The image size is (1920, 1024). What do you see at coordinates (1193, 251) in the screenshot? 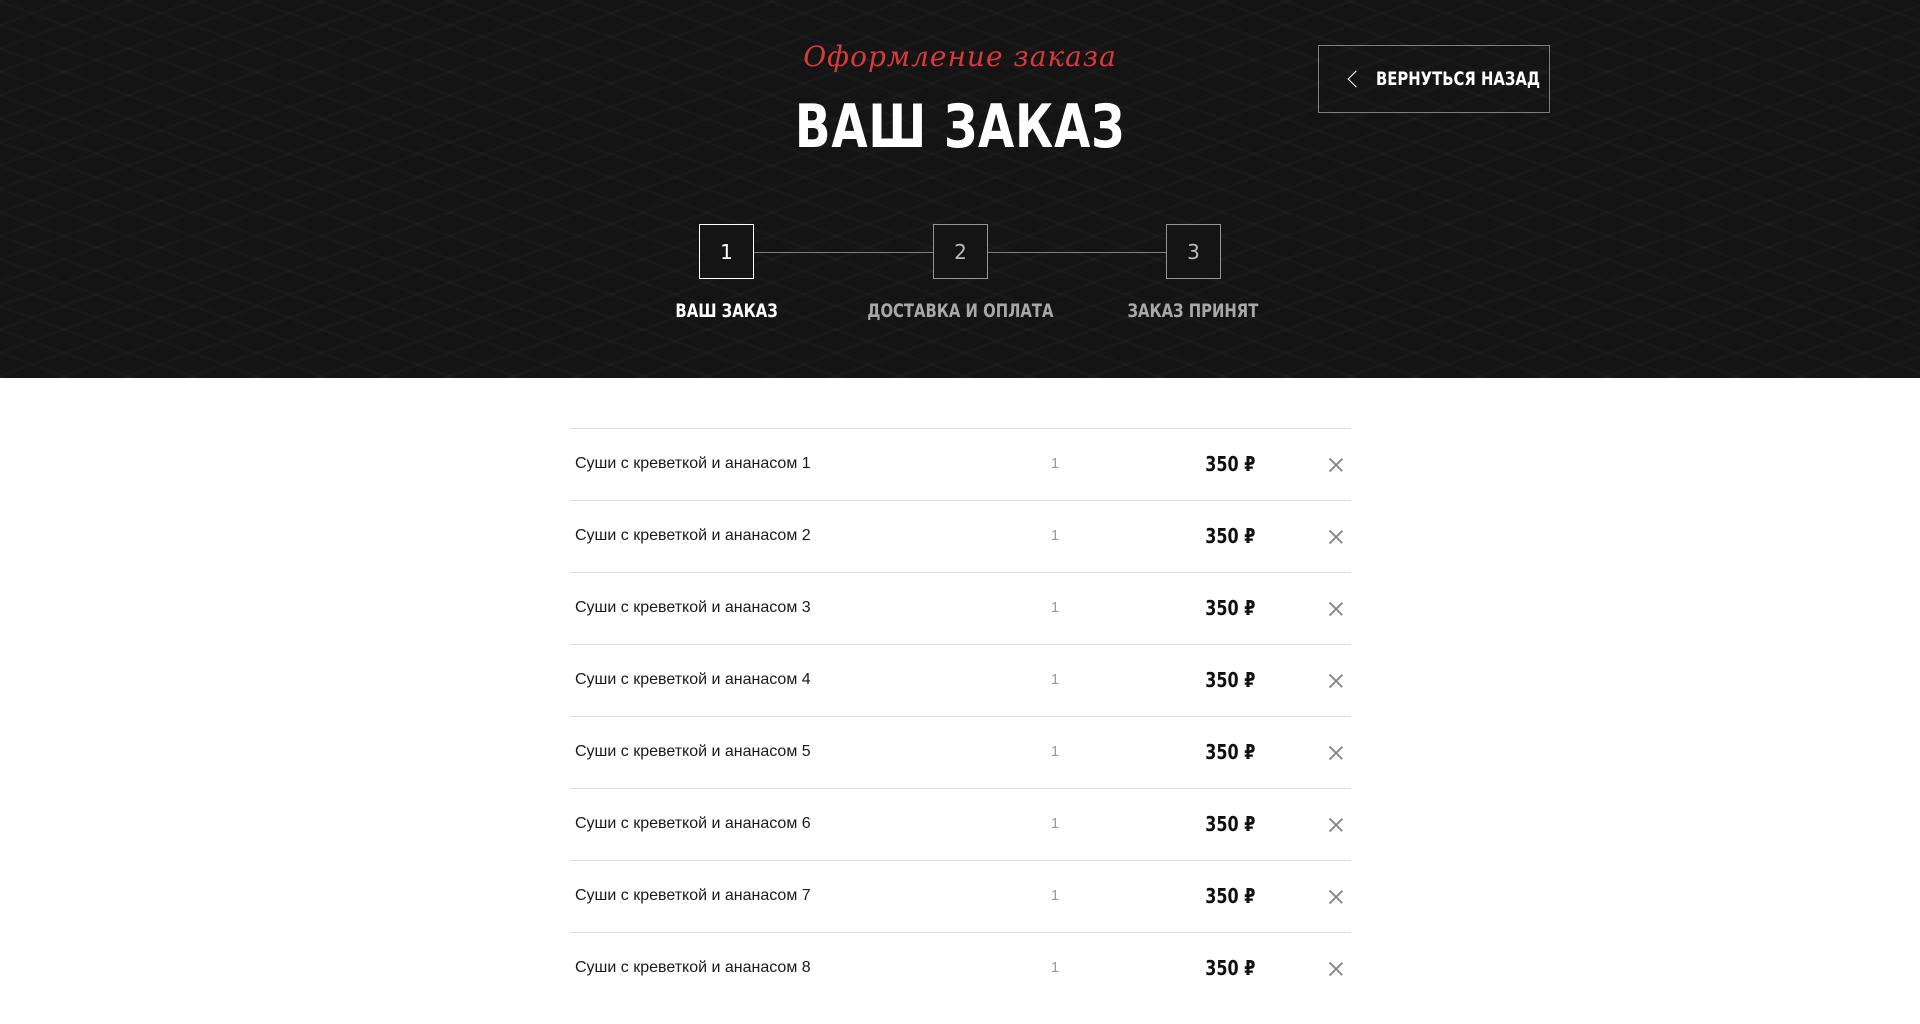
I see `step-3-box: 3` at bounding box center [1193, 251].